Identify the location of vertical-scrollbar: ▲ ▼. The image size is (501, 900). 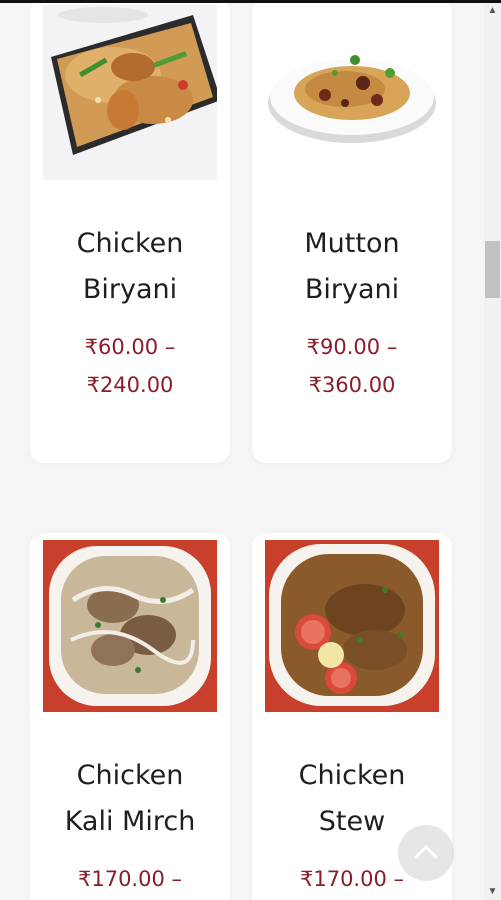
(492, 451).